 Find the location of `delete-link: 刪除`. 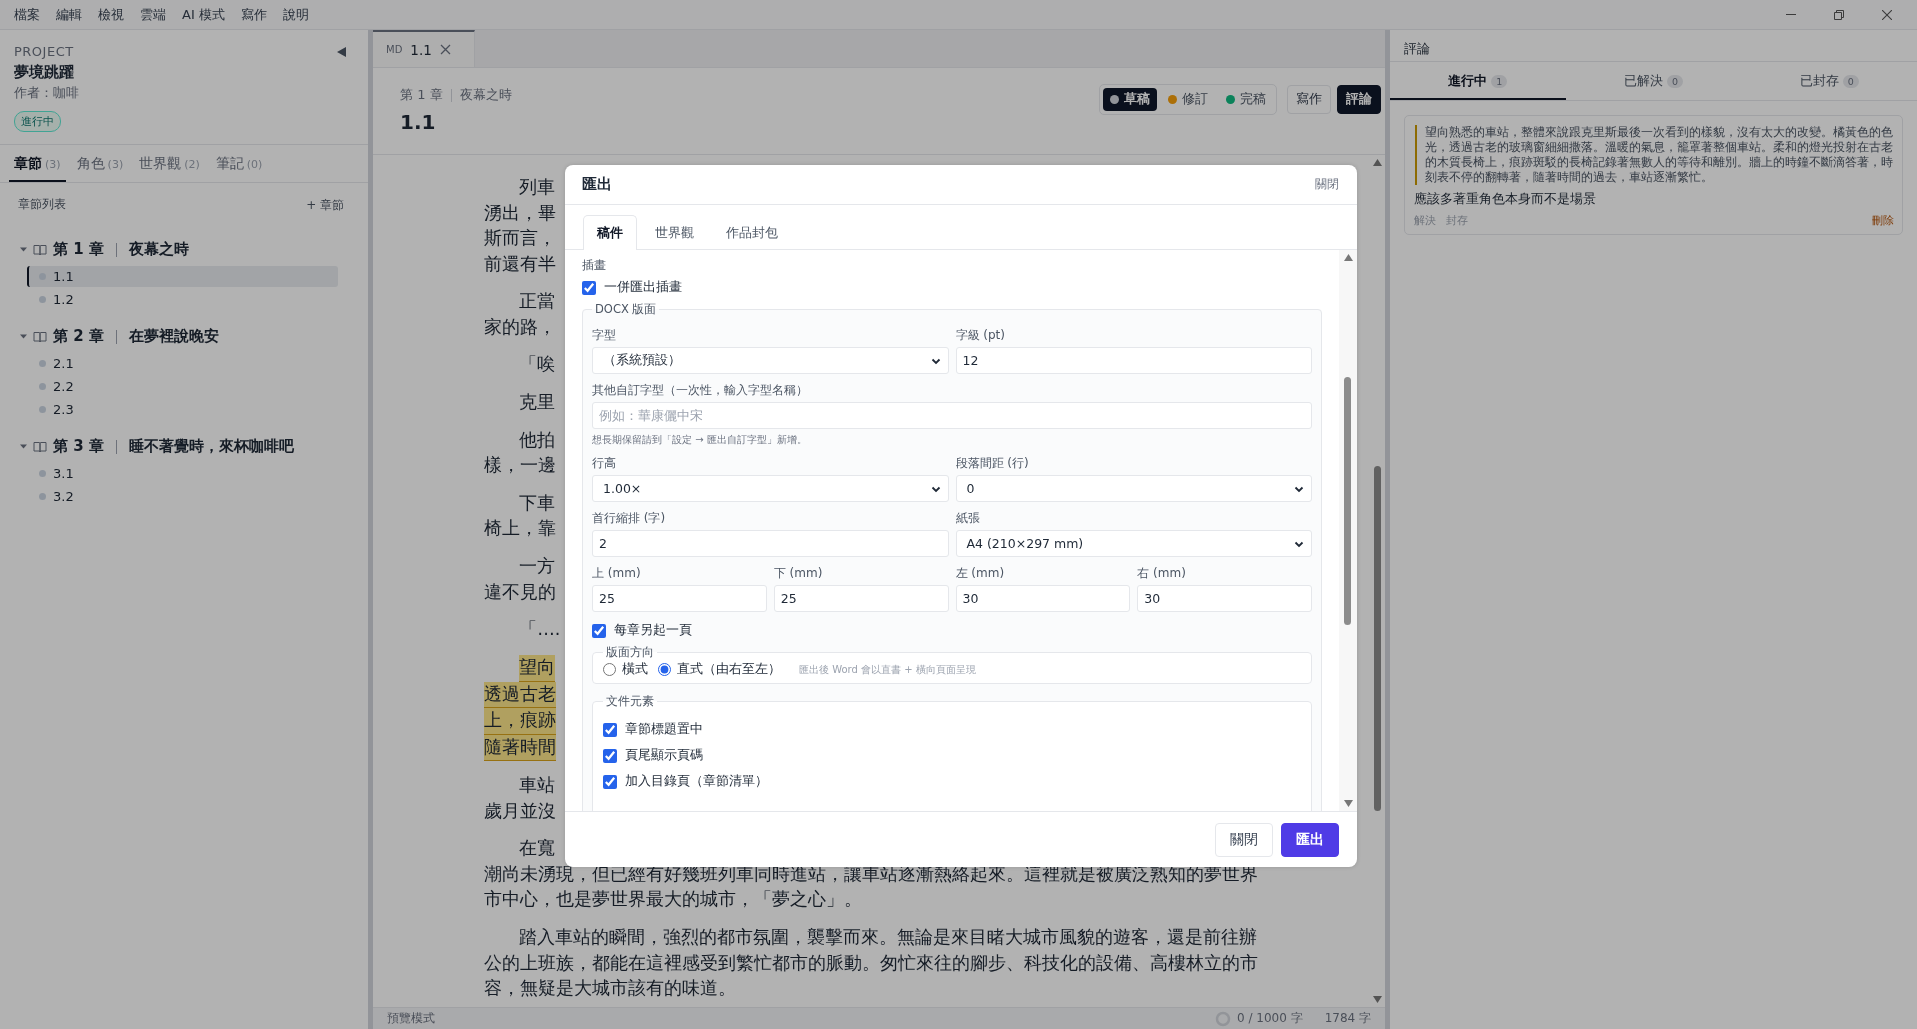

delete-link: 刪除 is located at coordinates (1883, 220).